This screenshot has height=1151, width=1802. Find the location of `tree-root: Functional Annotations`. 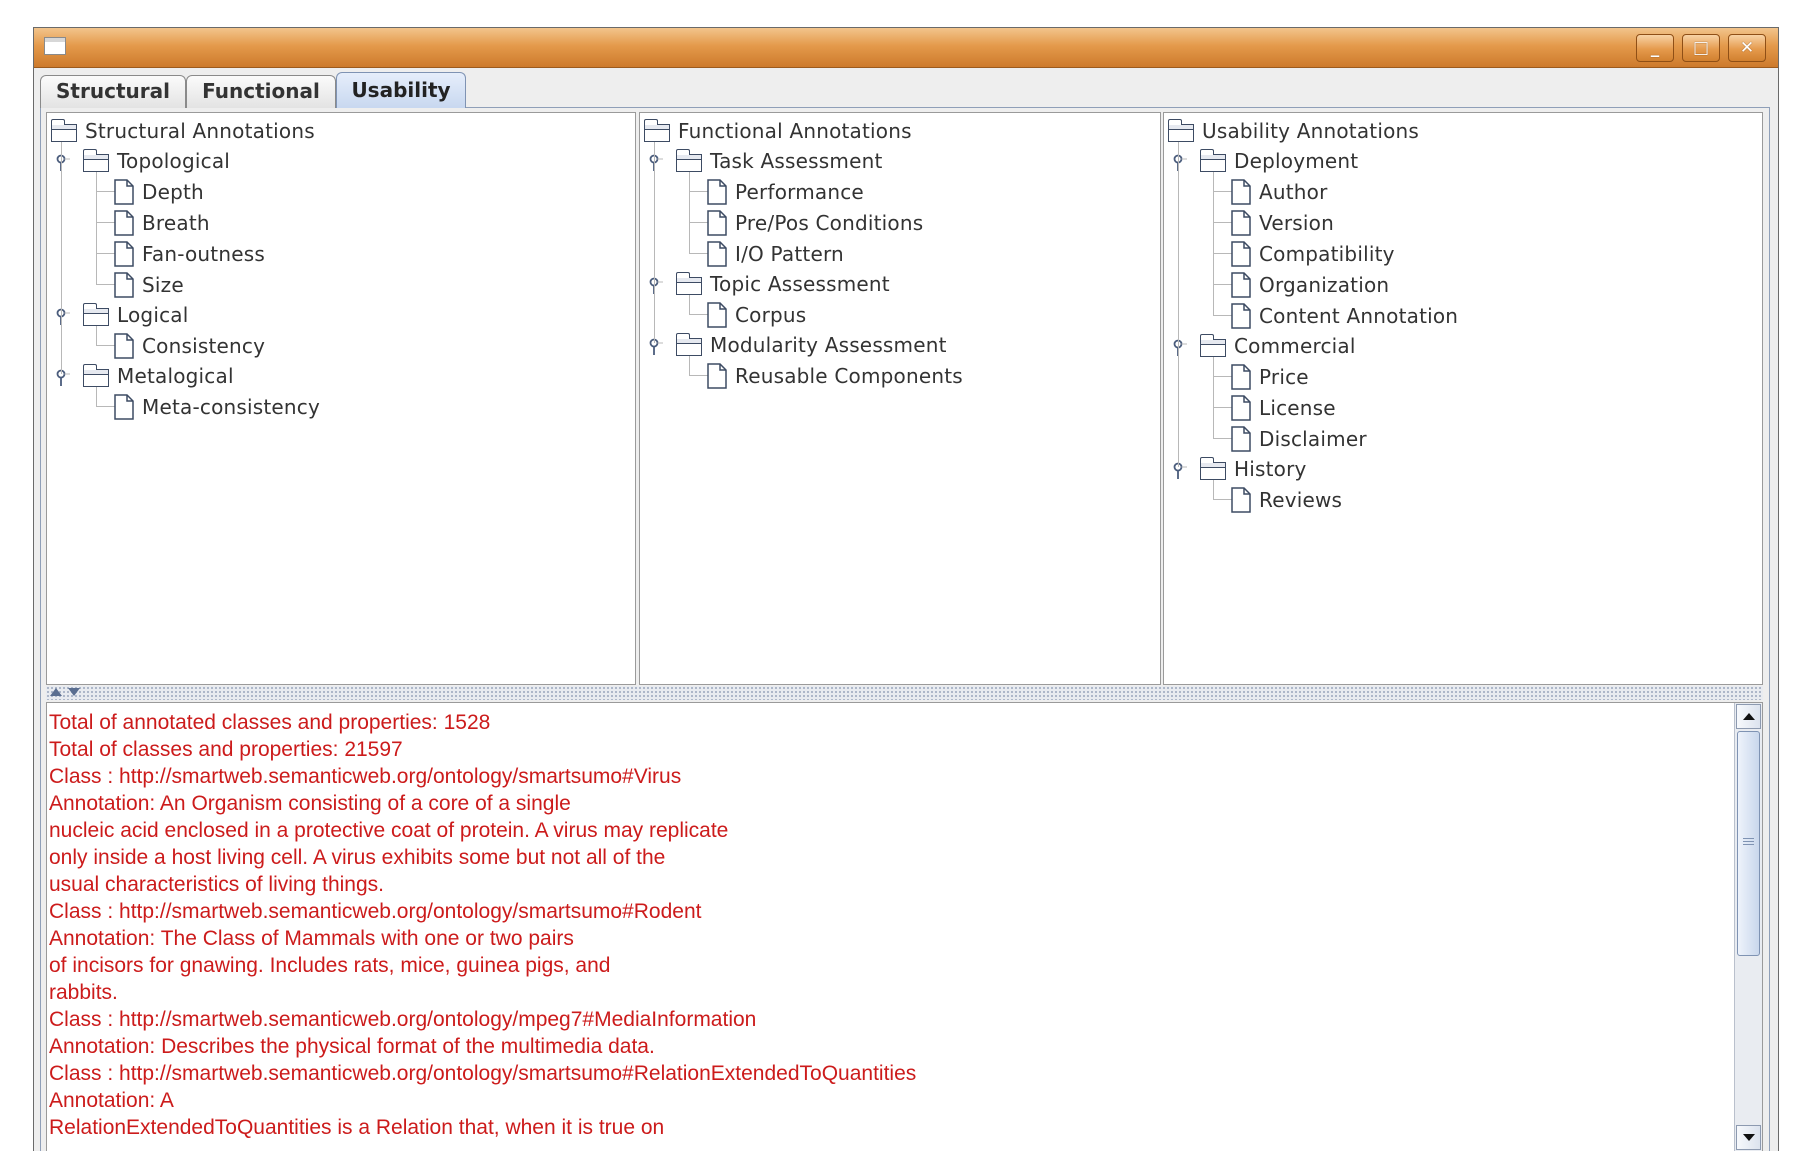

tree-root: Functional Annotations is located at coordinates (777, 131).